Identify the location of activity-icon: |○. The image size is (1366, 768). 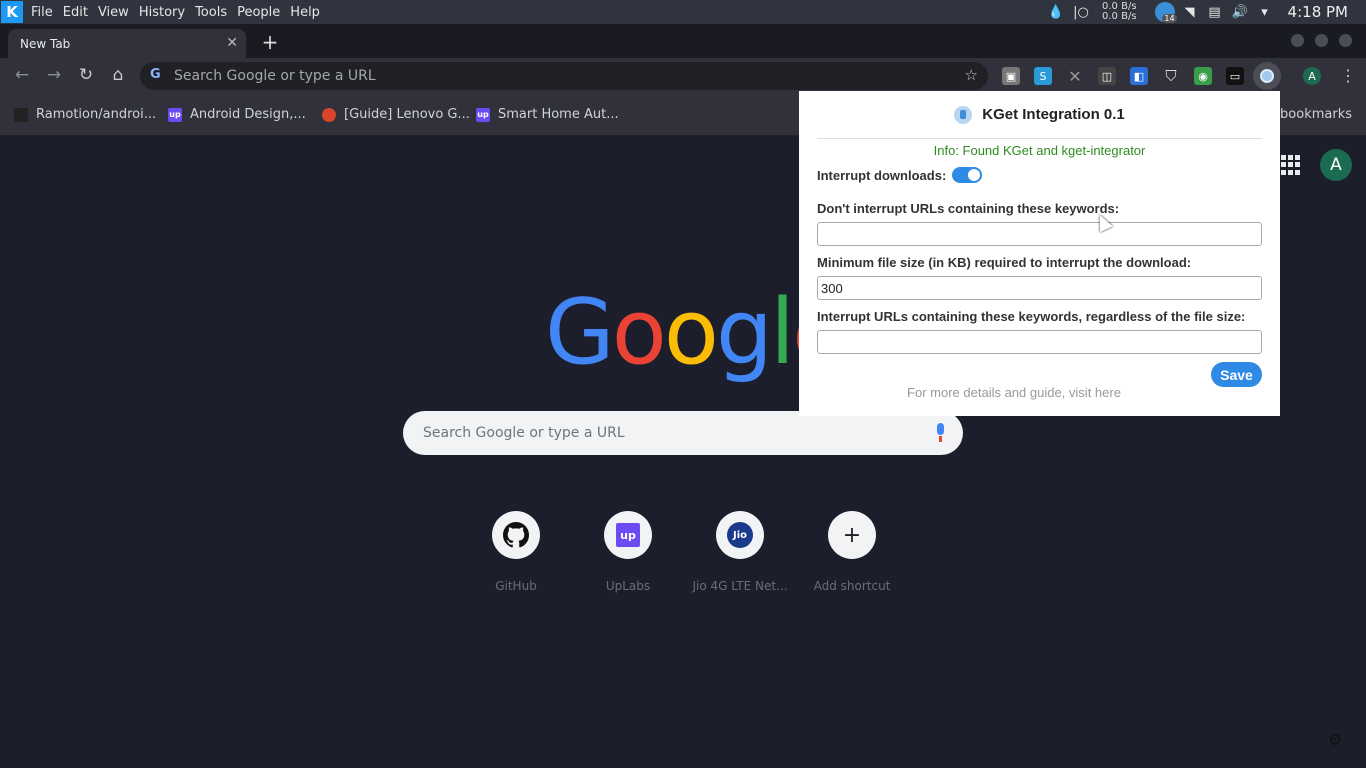
(1081, 12).